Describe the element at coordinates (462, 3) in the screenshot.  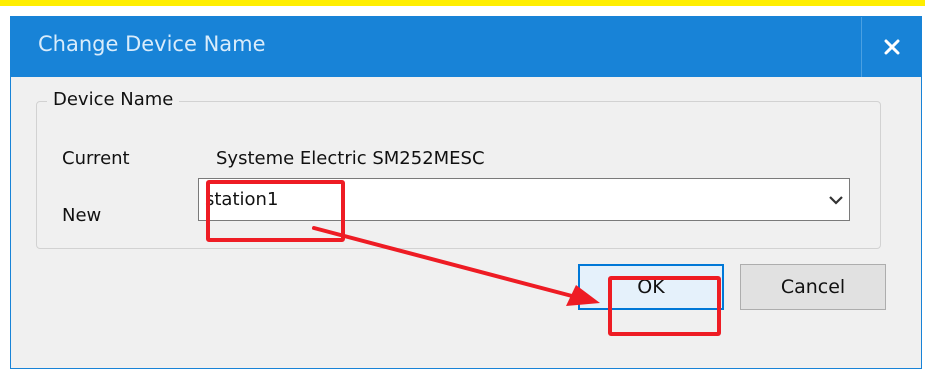
I see `yellow-highlight-band` at that location.